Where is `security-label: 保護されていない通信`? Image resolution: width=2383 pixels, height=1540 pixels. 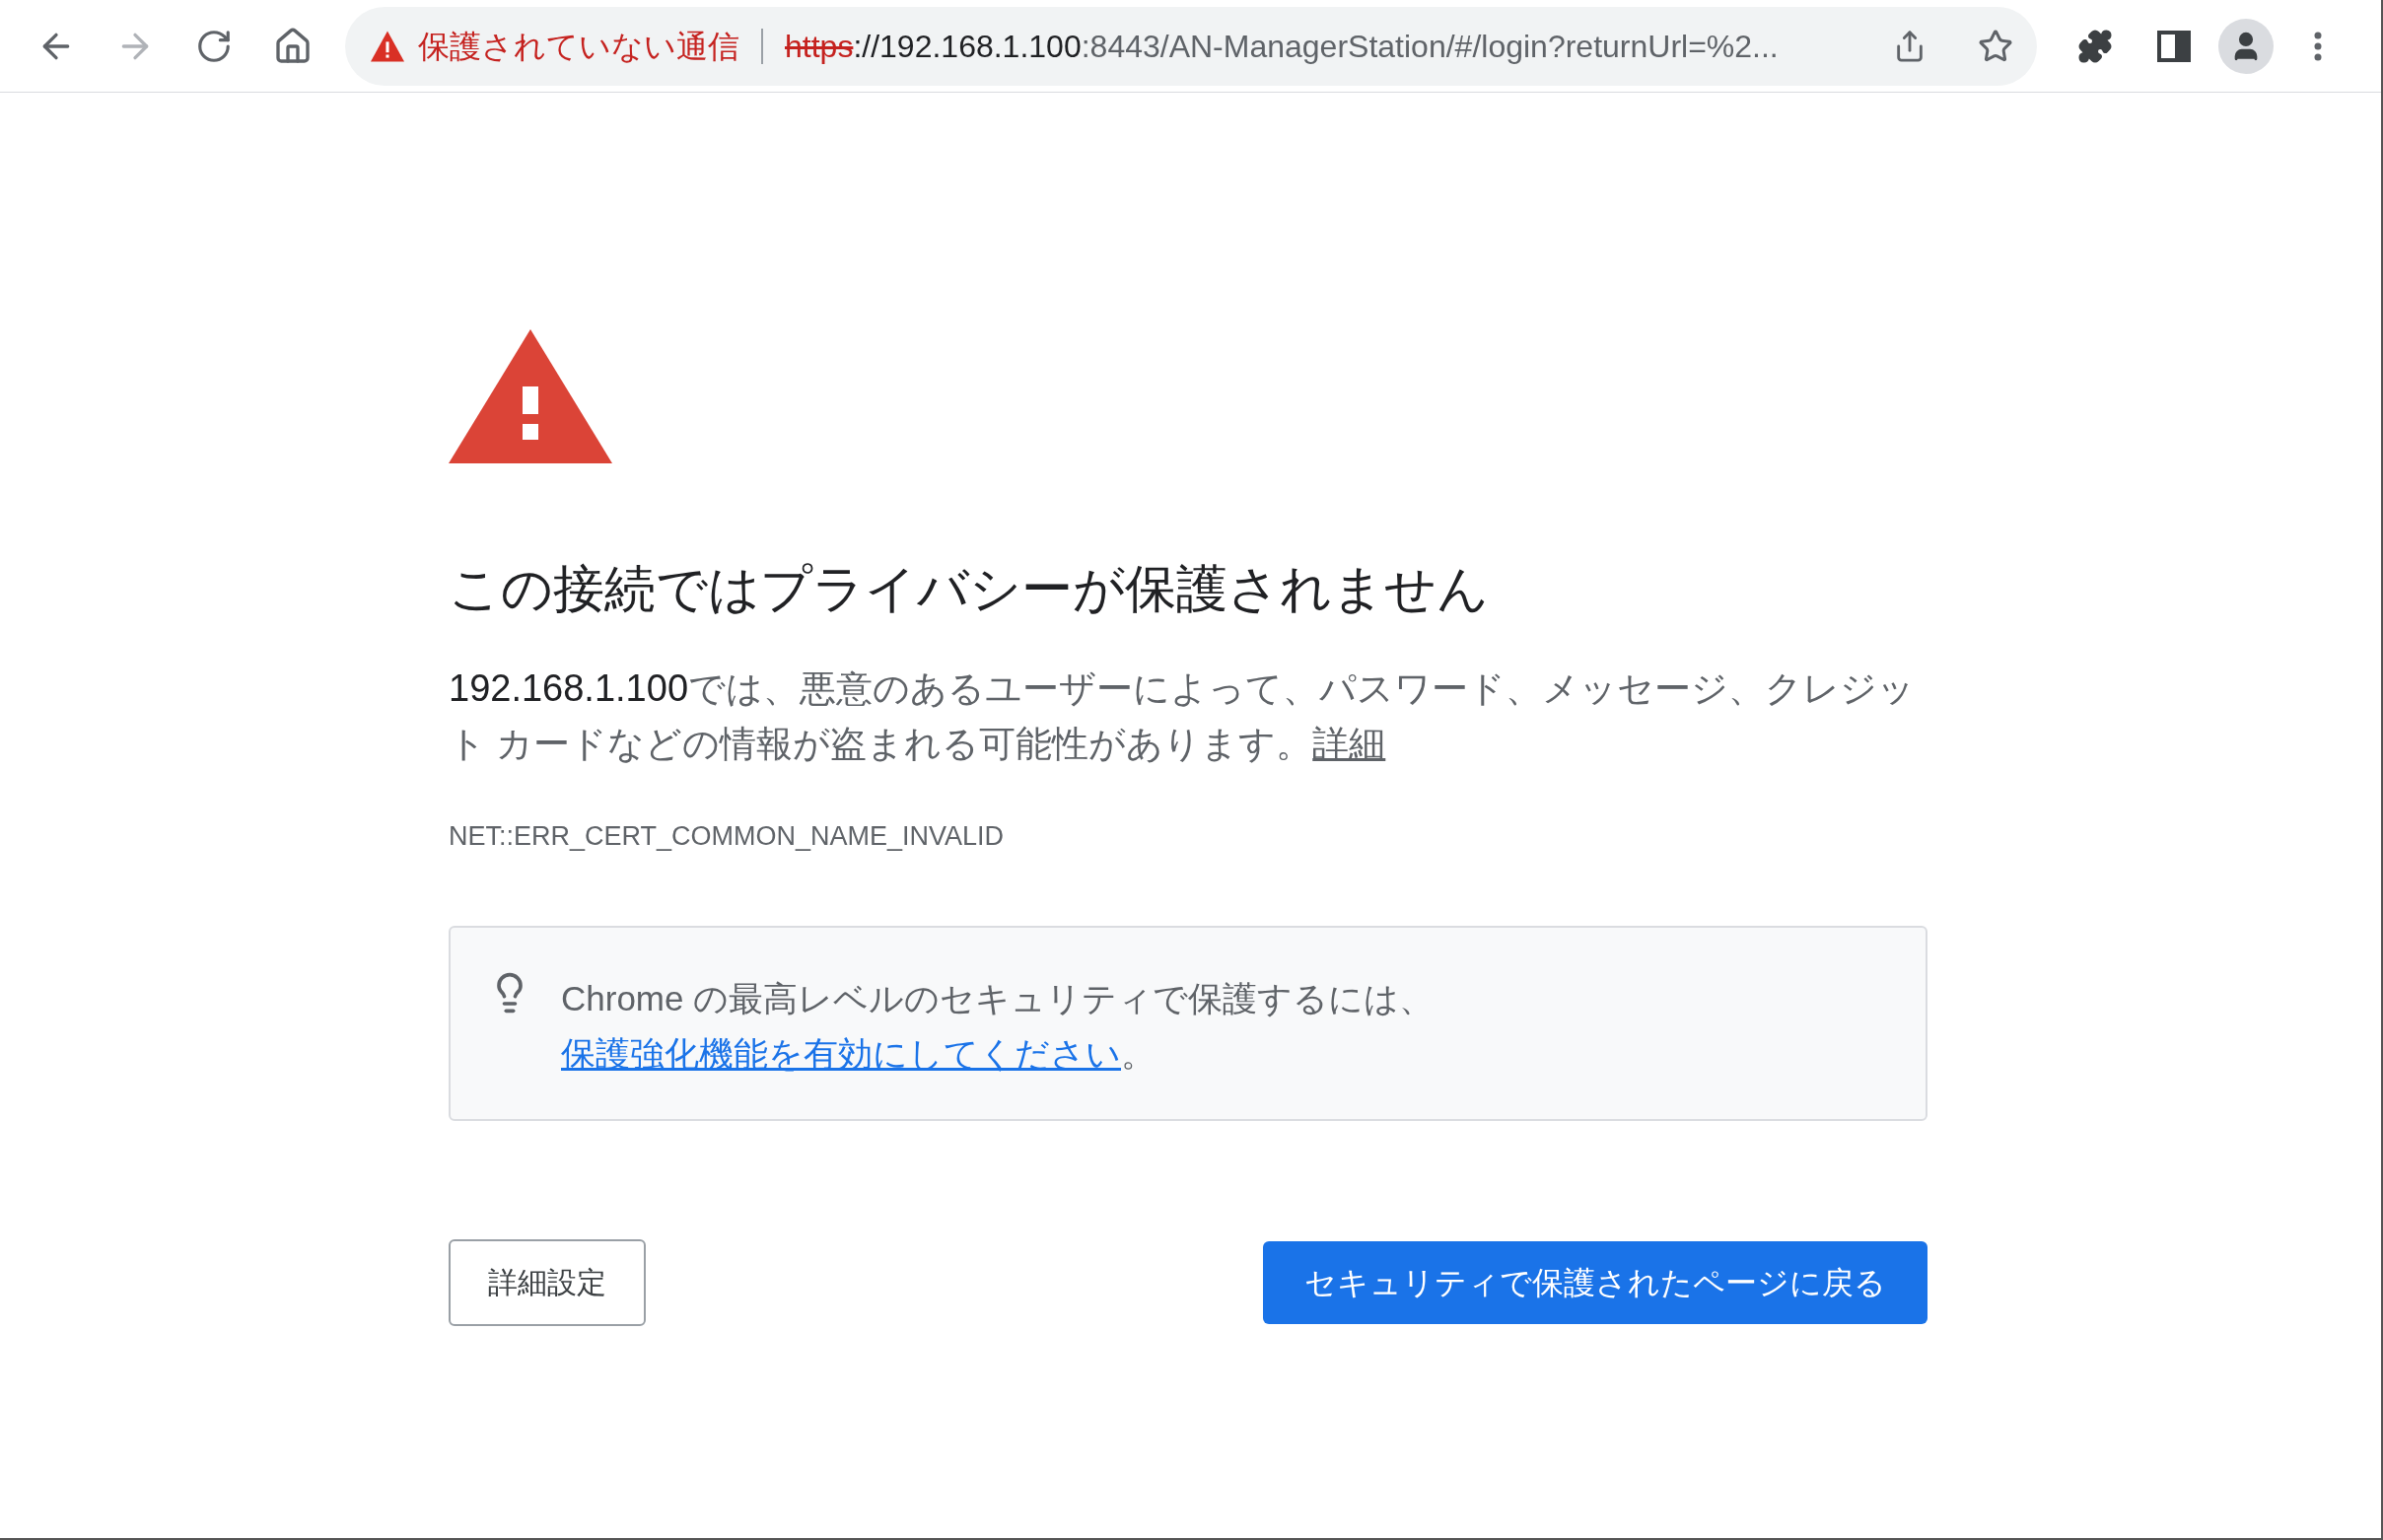
security-label: 保護されていない通信 is located at coordinates (578, 46).